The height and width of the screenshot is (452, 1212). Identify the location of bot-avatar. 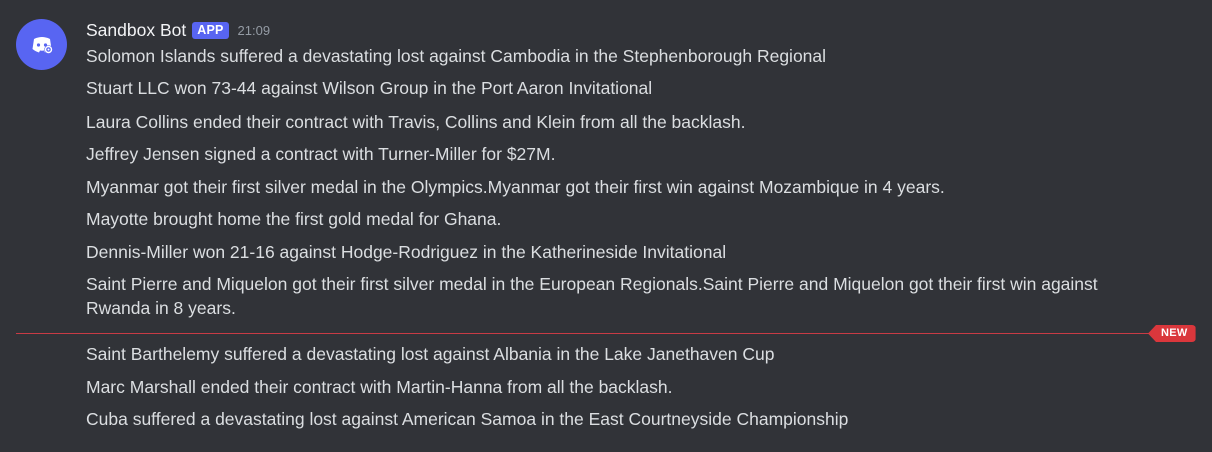
(41, 44).